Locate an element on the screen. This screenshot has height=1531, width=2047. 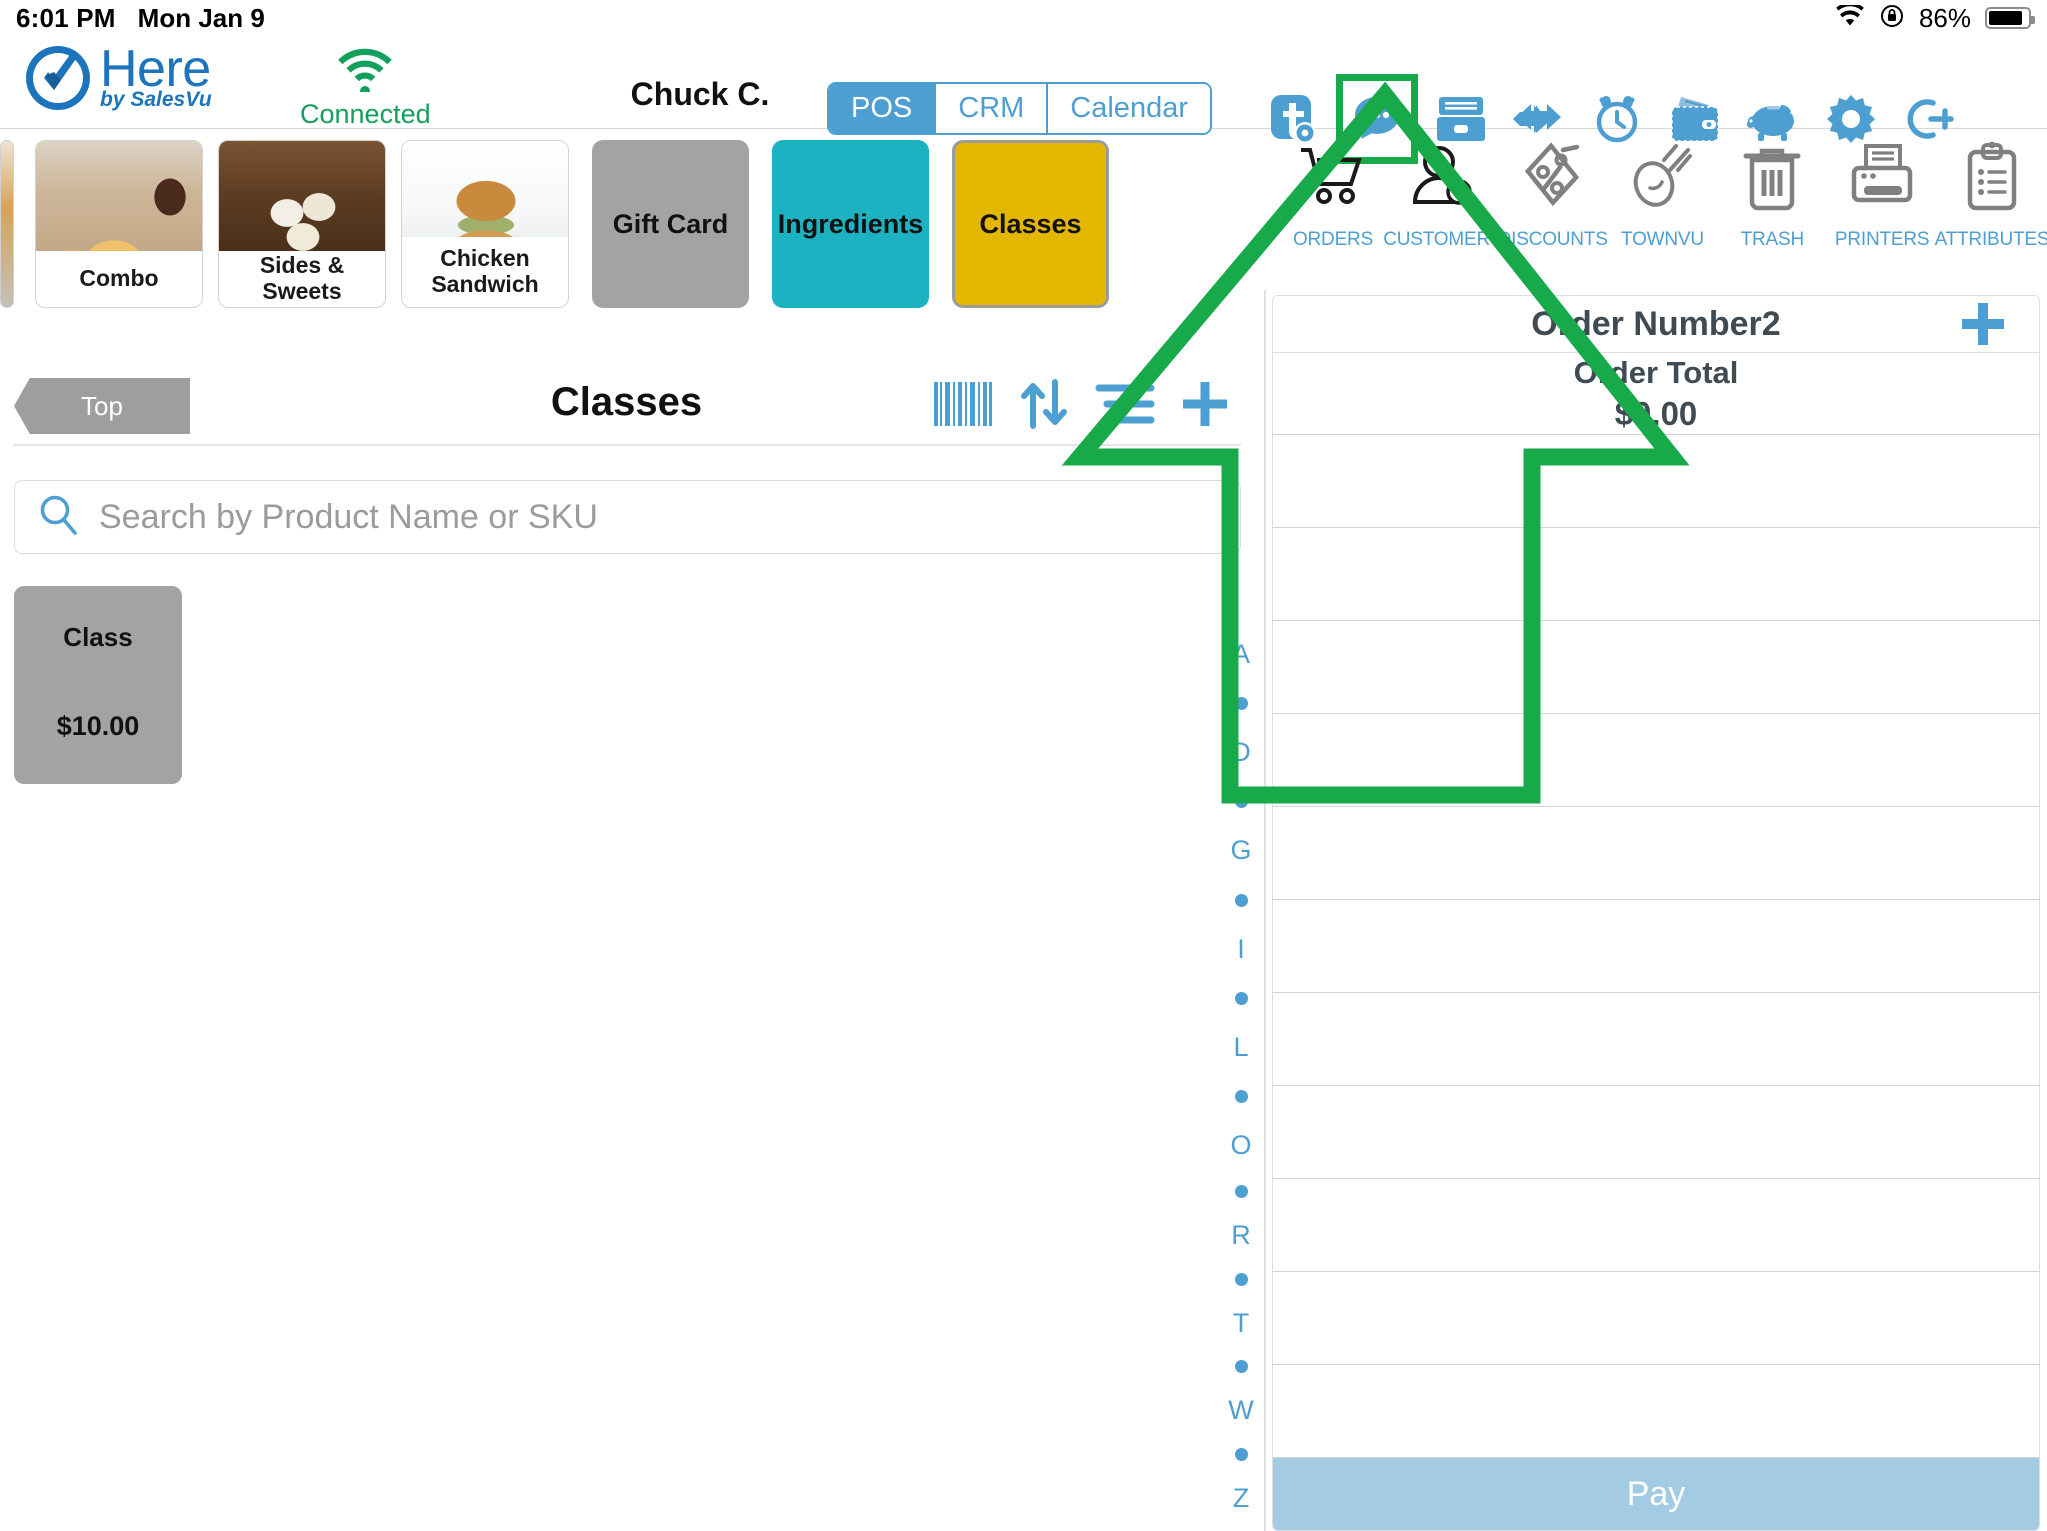
alpha-index-i: I is located at coordinates (1241, 949).